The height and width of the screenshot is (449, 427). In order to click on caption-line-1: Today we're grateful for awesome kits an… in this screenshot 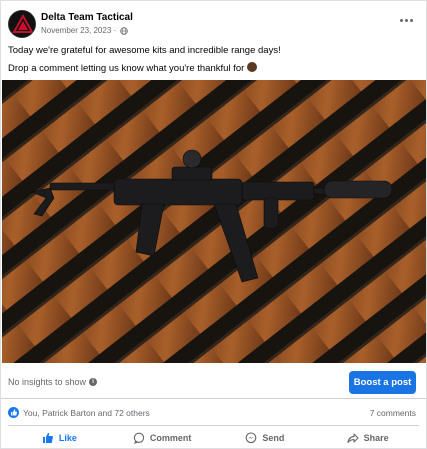, I will do `click(144, 50)`.